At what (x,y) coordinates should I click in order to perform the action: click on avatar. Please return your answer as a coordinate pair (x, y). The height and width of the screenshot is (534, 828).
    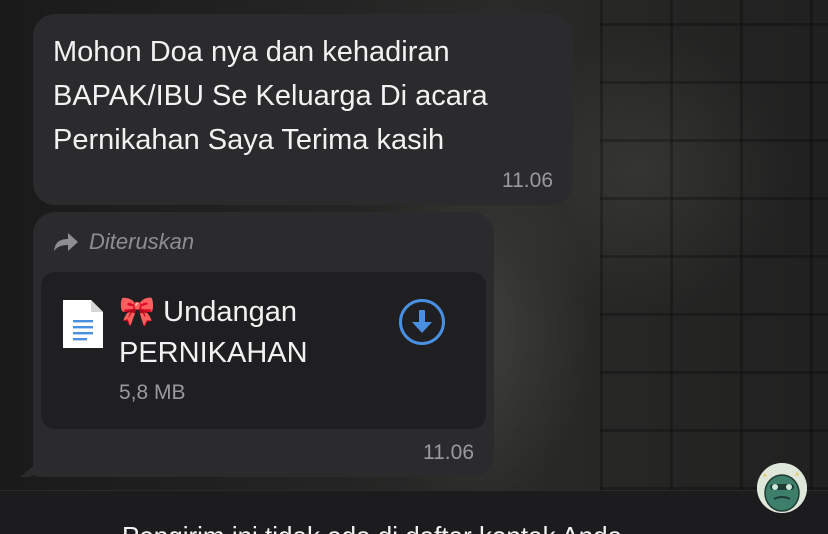
    Looking at the image, I should click on (782, 488).